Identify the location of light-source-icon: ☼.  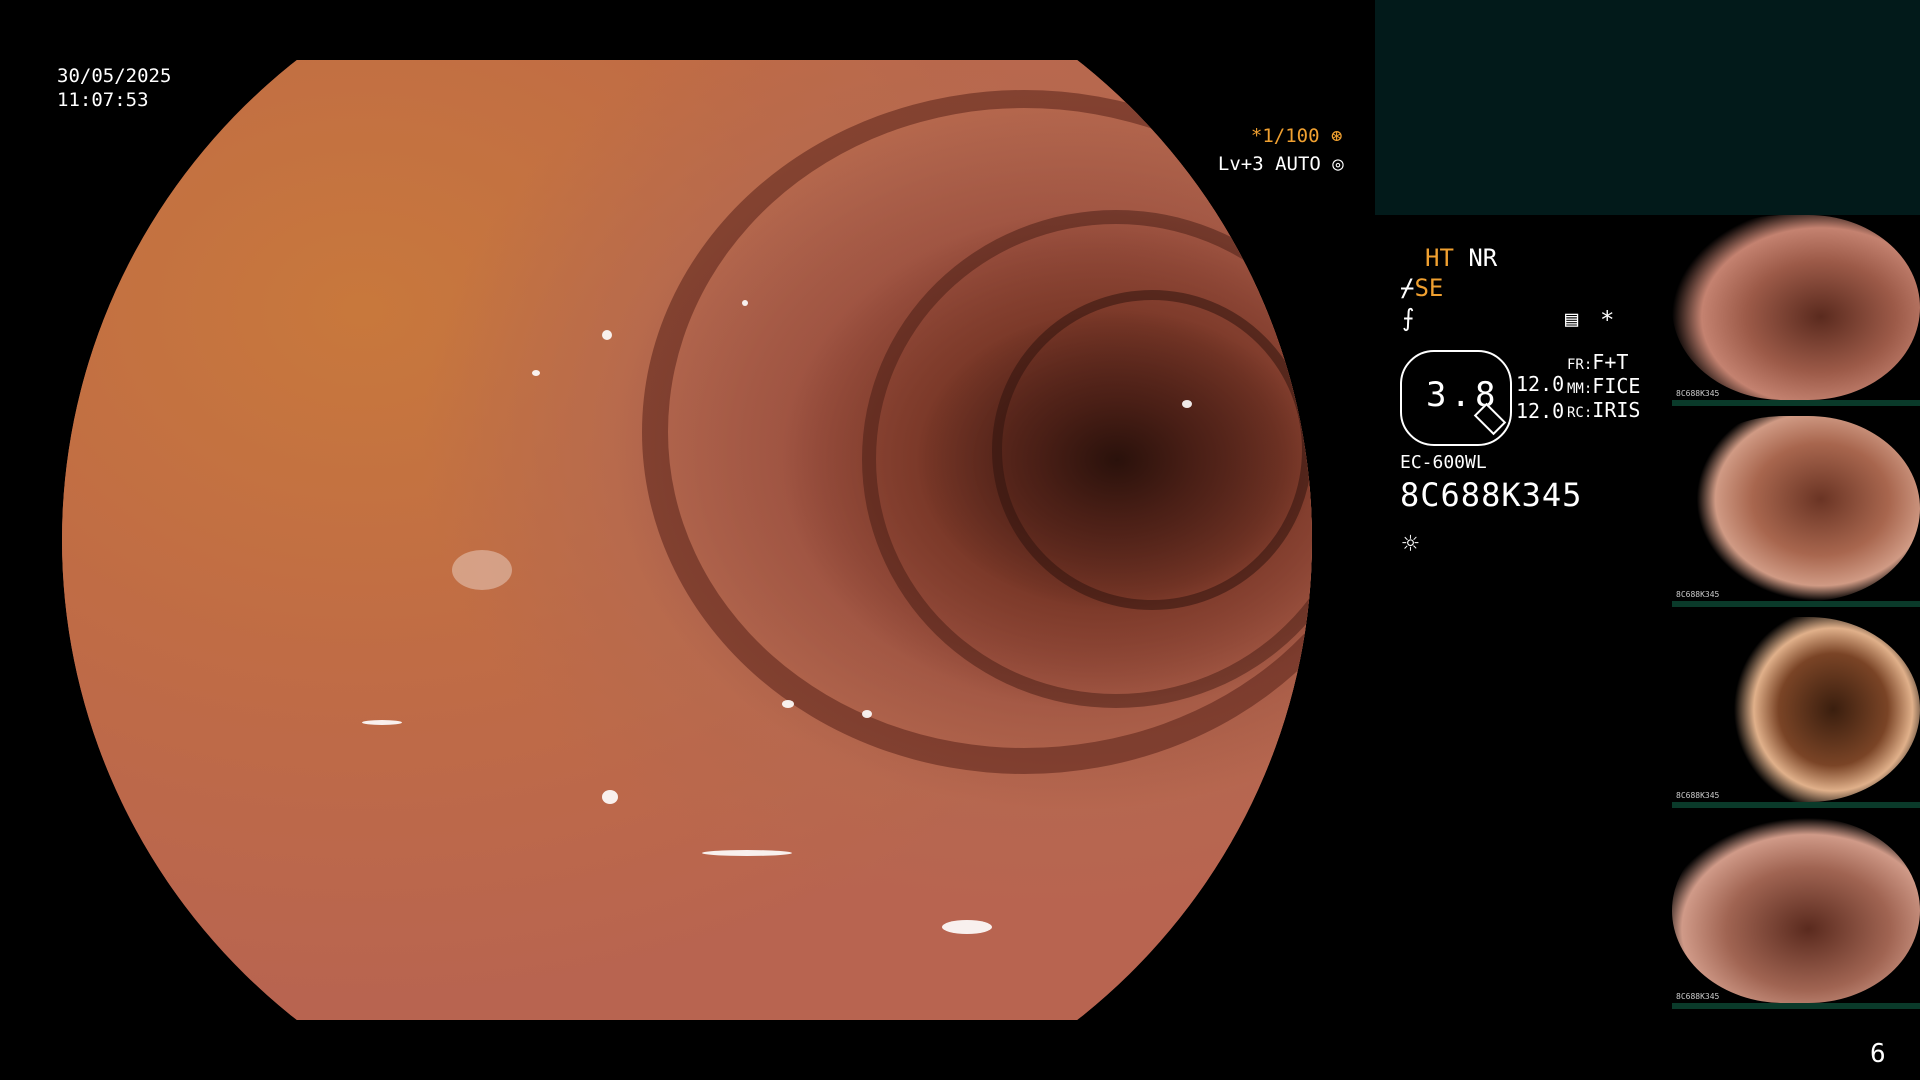
(1410, 543).